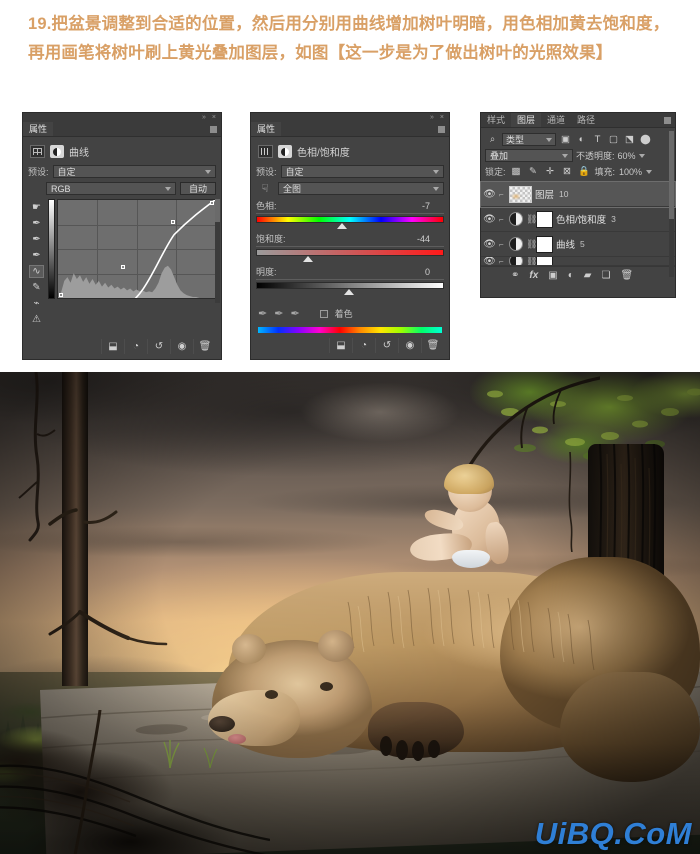  What do you see at coordinates (597, 139) in the screenshot?
I see `filter-type-text-icon: T` at bounding box center [597, 139].